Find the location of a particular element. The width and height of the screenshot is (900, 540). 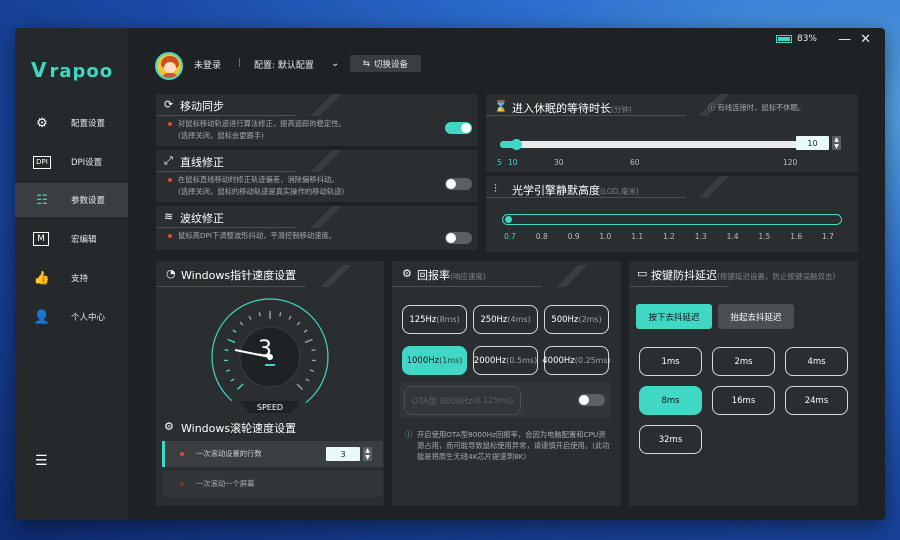

polling-ota-8000hz: OTA型 8000Hz (0.125ms) is located at coordinates (462, 400).